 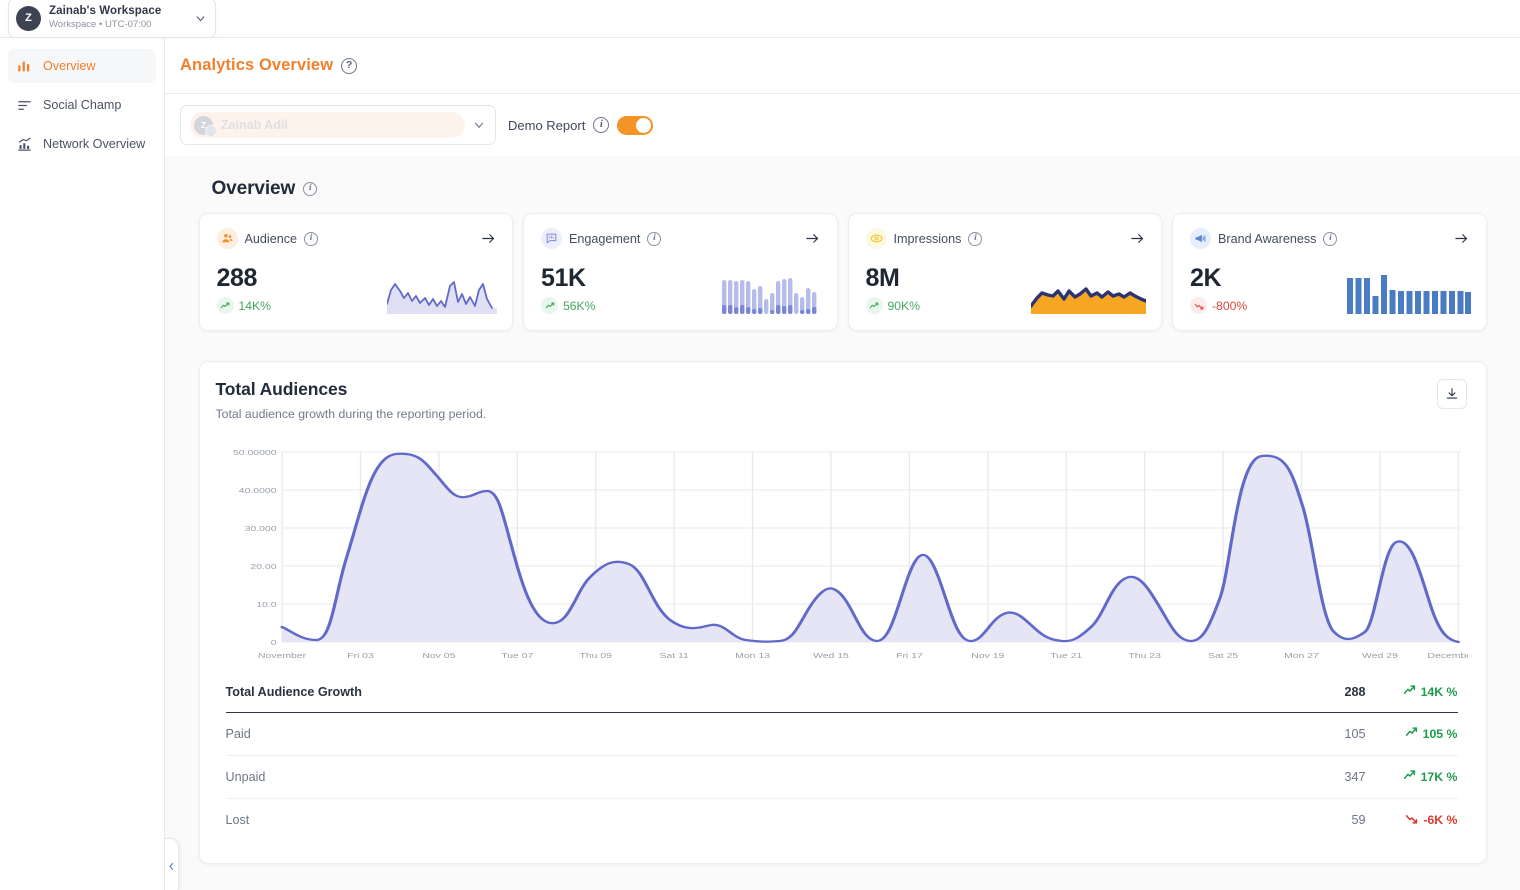 What do you see at coordinates (1223, 655) in the screenshot?
I see `x-tick-label: Sat 25` at bounding box center [1223, 655].